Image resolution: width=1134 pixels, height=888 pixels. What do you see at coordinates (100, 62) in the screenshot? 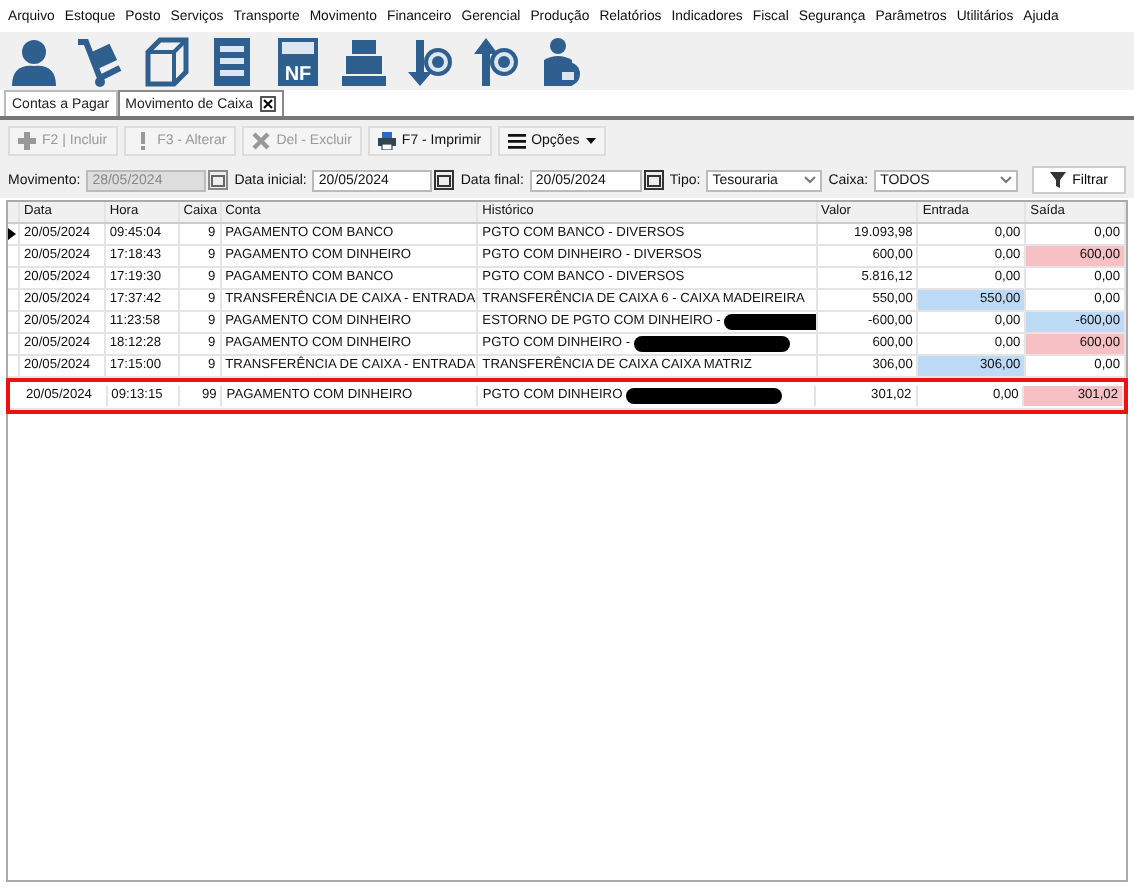
I see `cart-icon` at bounding box center [100, 62].